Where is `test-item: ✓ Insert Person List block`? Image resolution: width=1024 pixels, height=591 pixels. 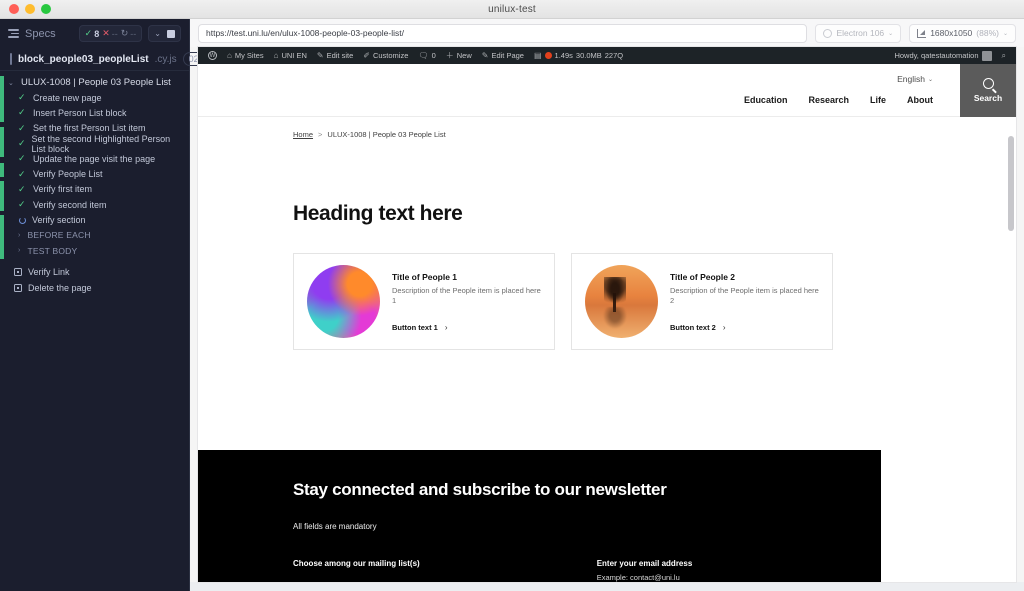
test-item: ✓ Insert Person List block is located at coordinates (94, 112).